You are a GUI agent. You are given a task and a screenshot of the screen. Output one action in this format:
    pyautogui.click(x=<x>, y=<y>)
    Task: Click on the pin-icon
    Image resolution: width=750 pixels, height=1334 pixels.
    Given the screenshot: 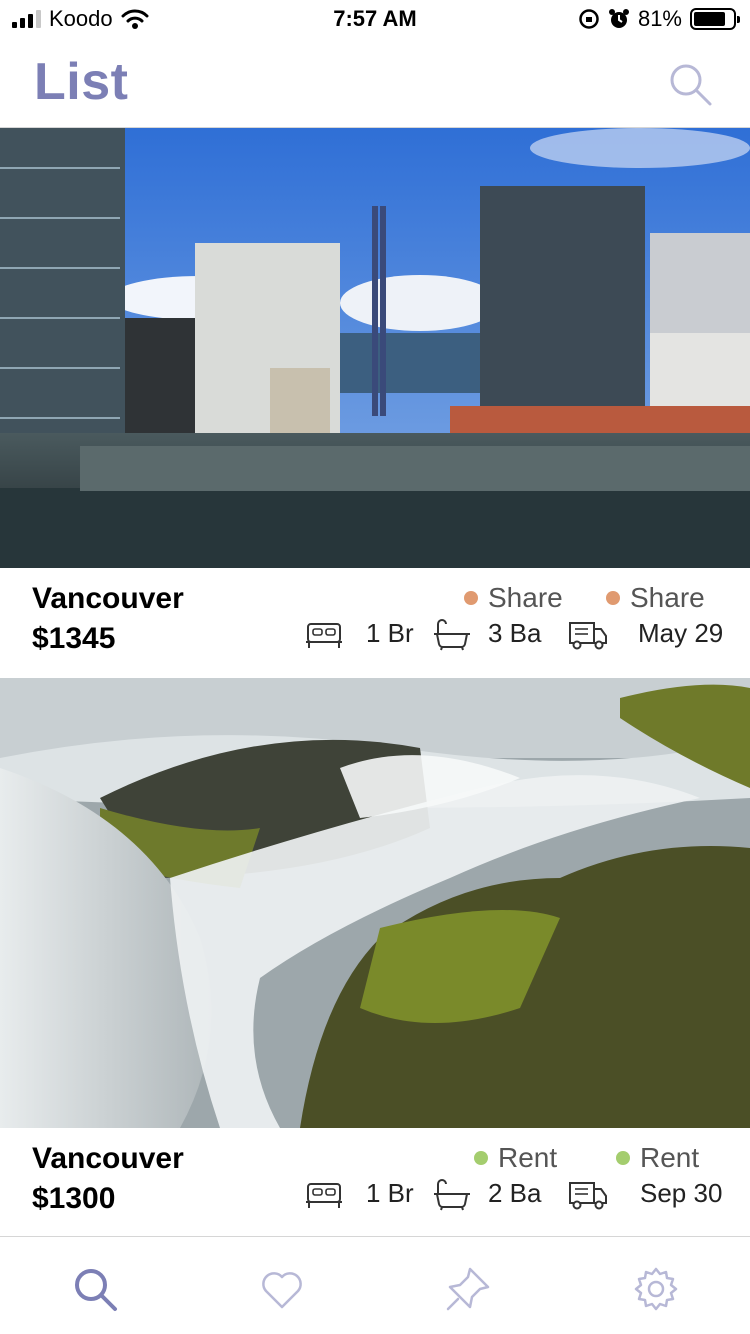 What is the action you would take?
    pyautogui.click(x=468, y=1289)
    